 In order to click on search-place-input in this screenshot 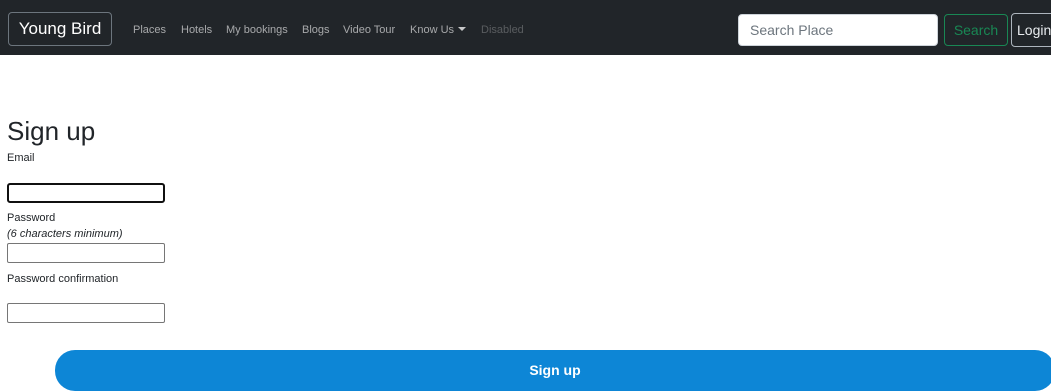, I will do `click(838, 30)`.